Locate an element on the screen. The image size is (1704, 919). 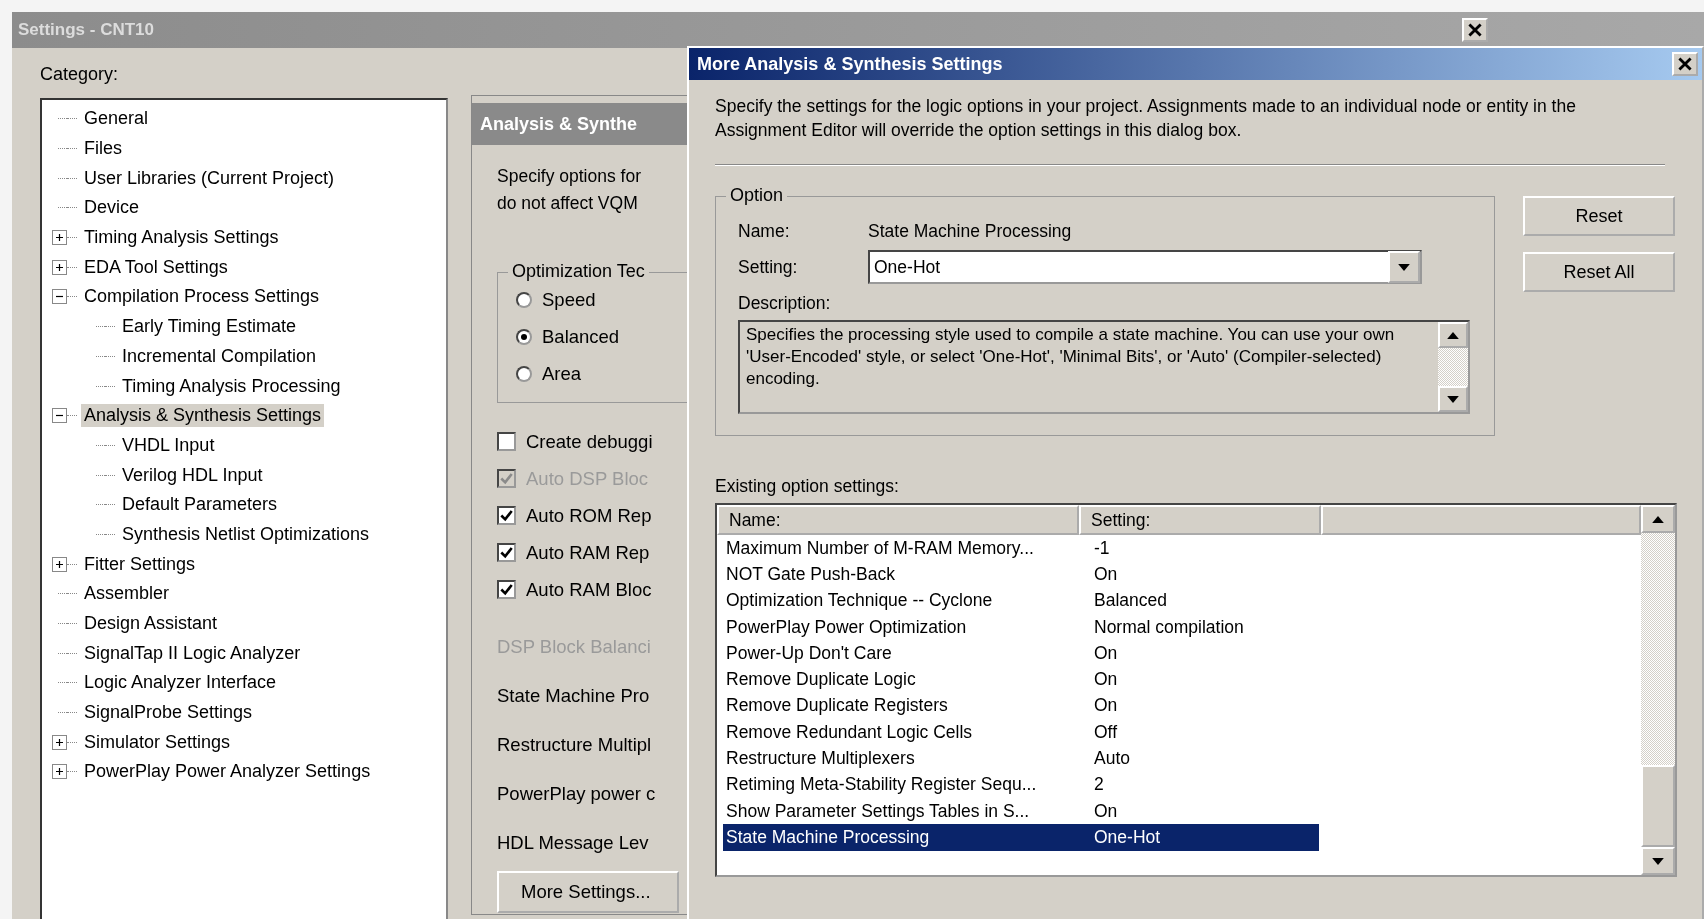
scroll-thumb is located at coordinates (1658, 806).